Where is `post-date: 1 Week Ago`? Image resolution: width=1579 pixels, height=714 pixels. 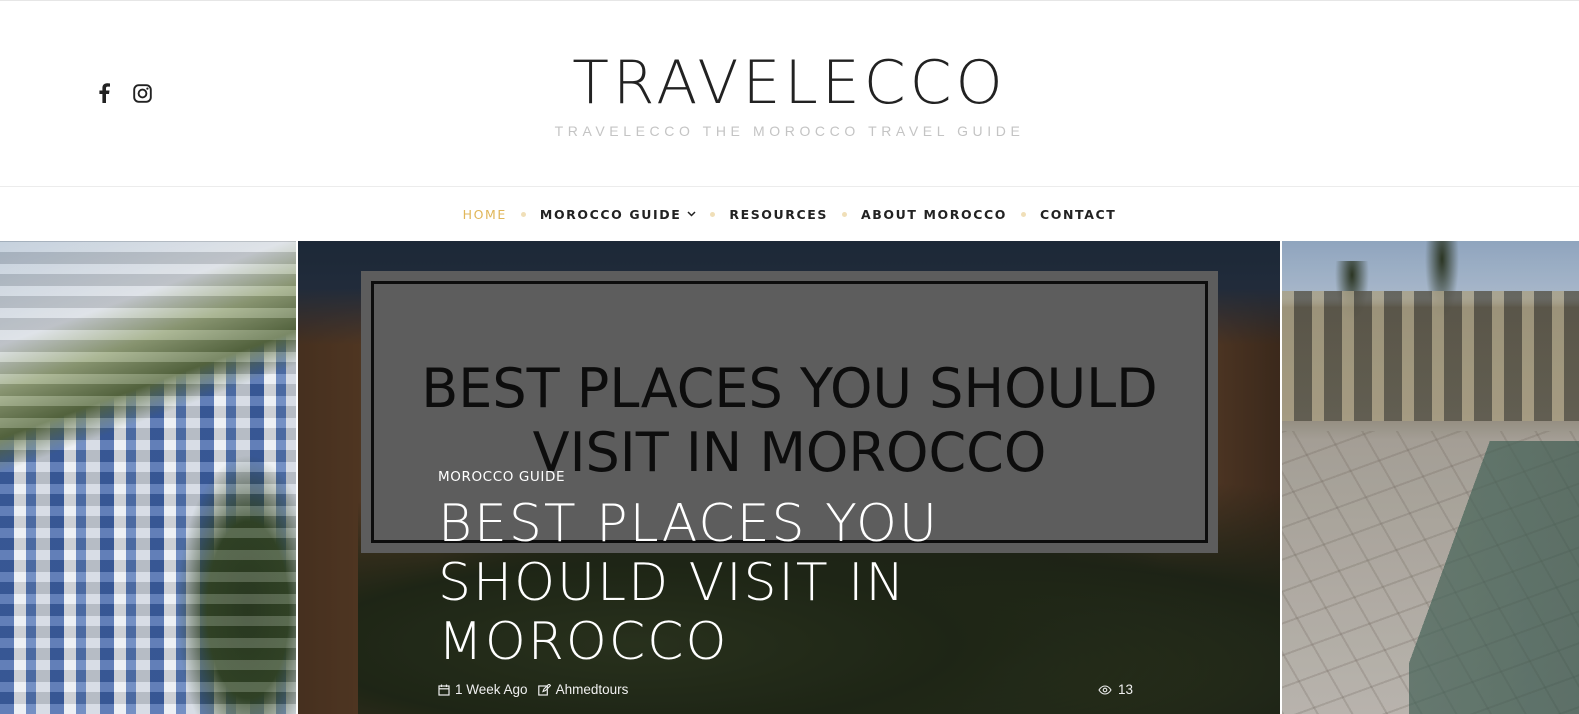
post-date: 1 Week Ago is located at coordinates (483, 689).